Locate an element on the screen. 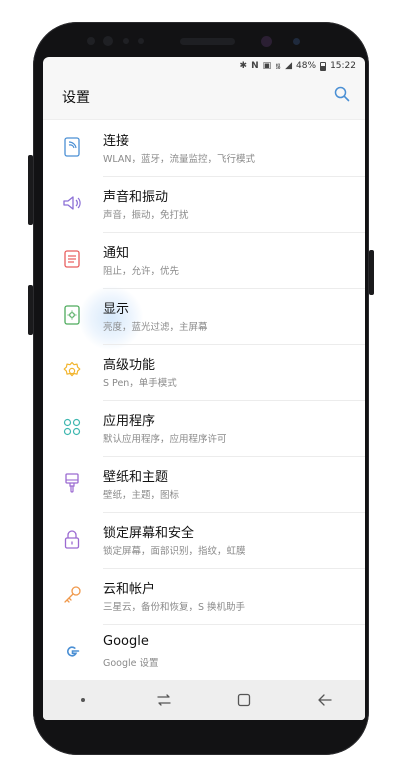 The width and height of the screenshot is (400, 770). settings-item-google: Google Google 设置 is located at coordinates (204, 652).